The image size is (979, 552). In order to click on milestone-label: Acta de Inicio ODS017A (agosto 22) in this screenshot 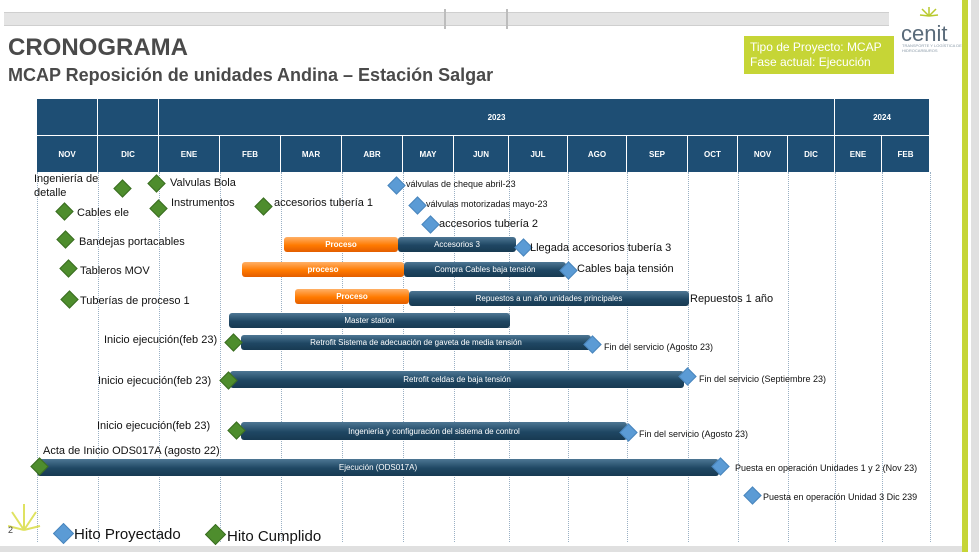, I will do `click(131, 451)`.